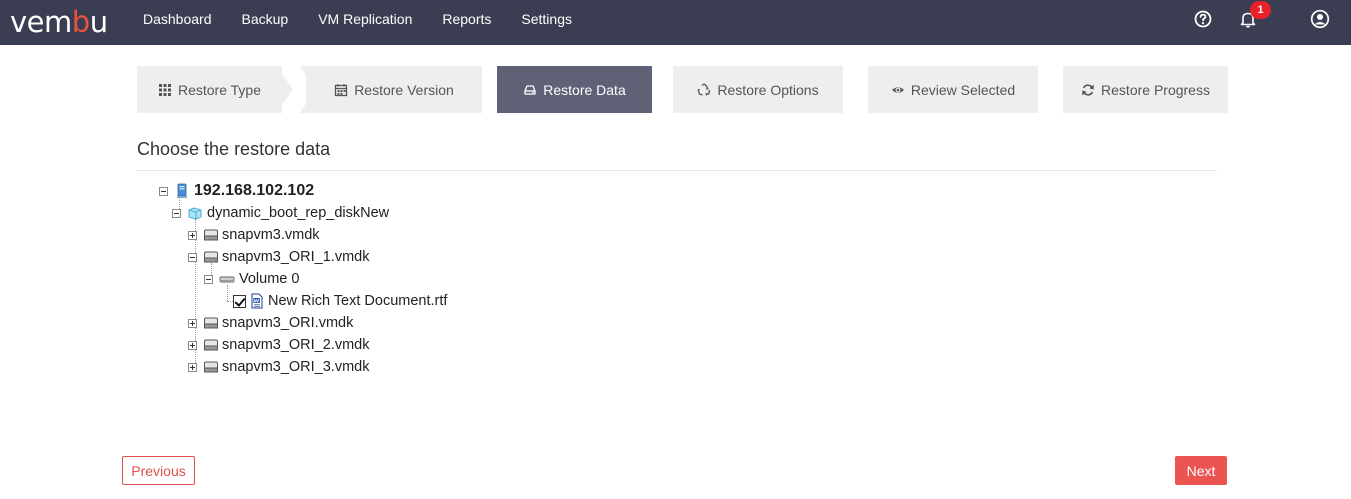 This screenshot has width=1351, height=499. I want to click on tree-node-label: dynamic_boot_rep_diskNew, so click(298, 213).